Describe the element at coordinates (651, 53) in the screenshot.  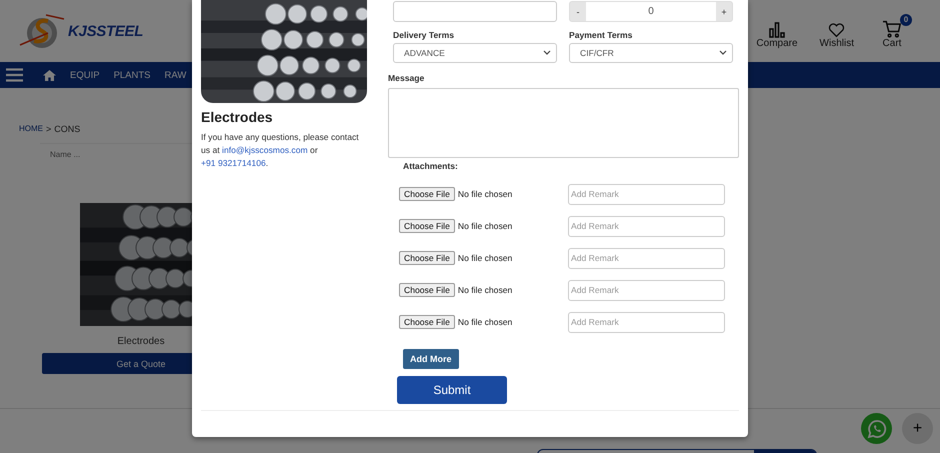
I see `terms-select: CIF/CFR` at that location.